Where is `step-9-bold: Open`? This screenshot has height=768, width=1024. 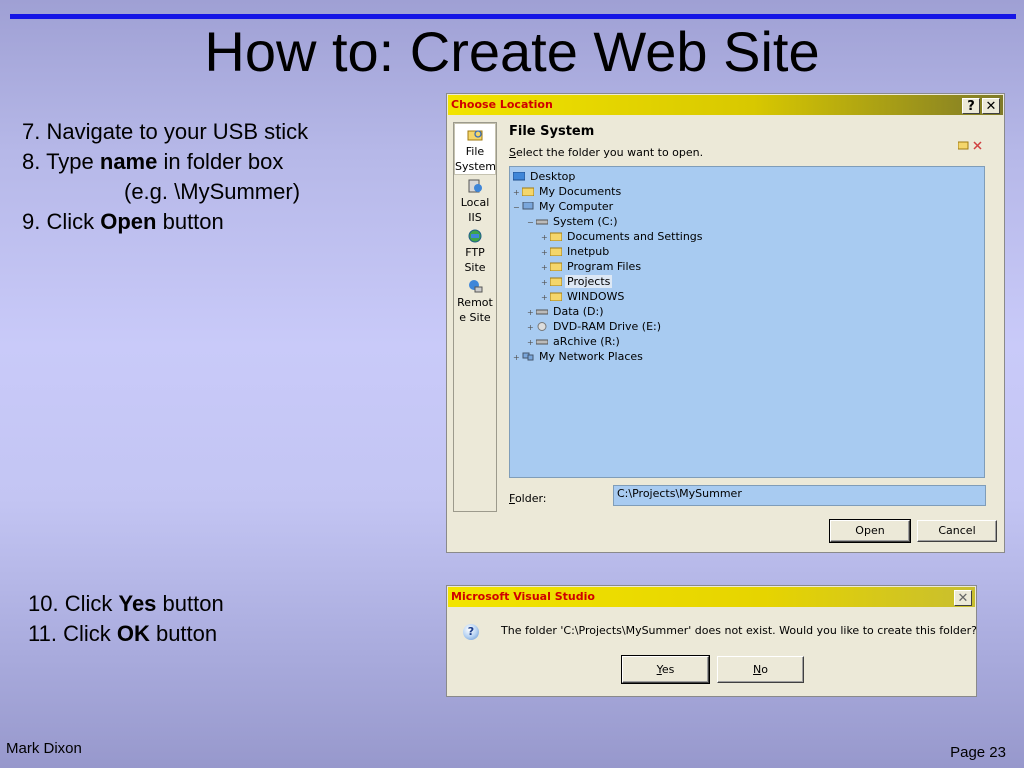
step-9-bold: Open is located at coordinates (128, 221).